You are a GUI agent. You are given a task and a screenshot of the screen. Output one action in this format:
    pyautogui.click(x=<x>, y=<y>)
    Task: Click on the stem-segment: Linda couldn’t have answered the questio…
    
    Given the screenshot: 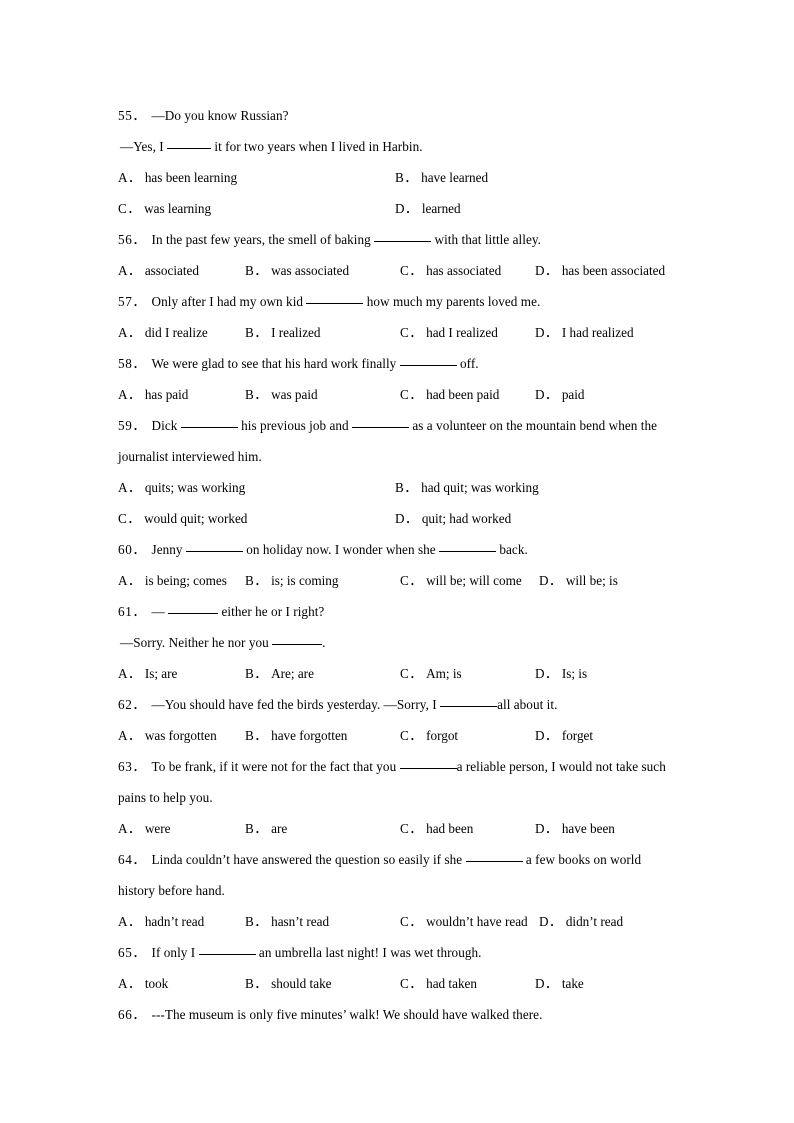 What is the action you would take?
    pyautogui.click(x=308, y=859)
    